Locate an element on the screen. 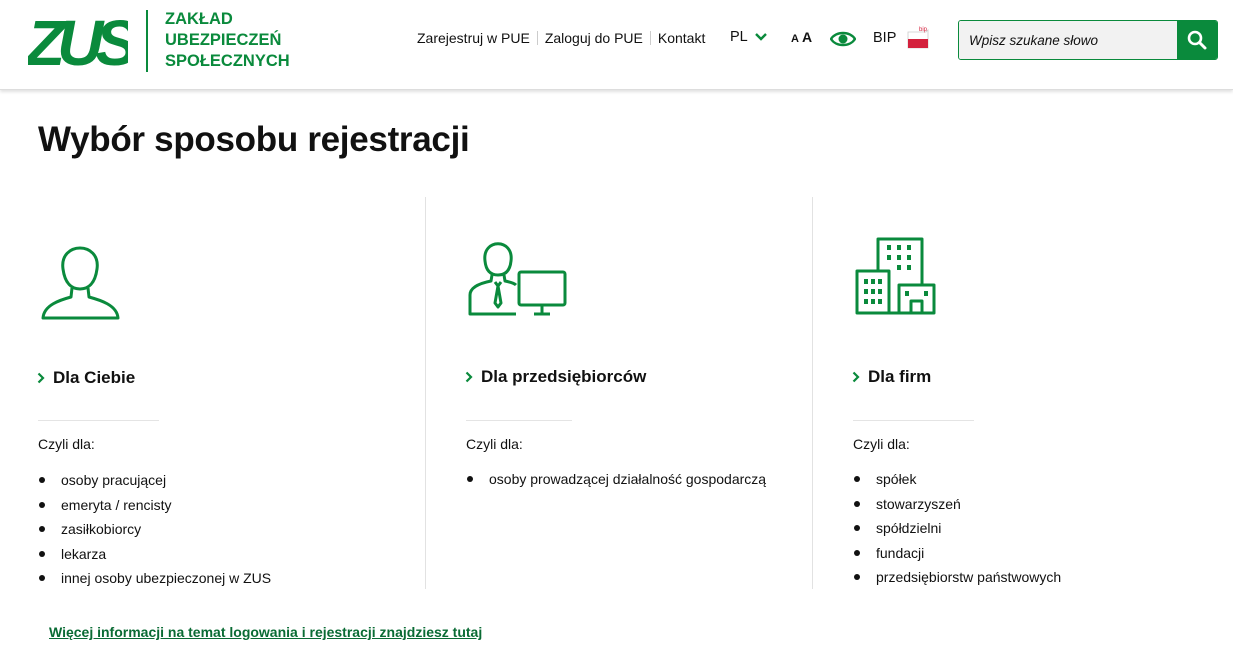  language-label: PL is located at coordinates (739, 37).